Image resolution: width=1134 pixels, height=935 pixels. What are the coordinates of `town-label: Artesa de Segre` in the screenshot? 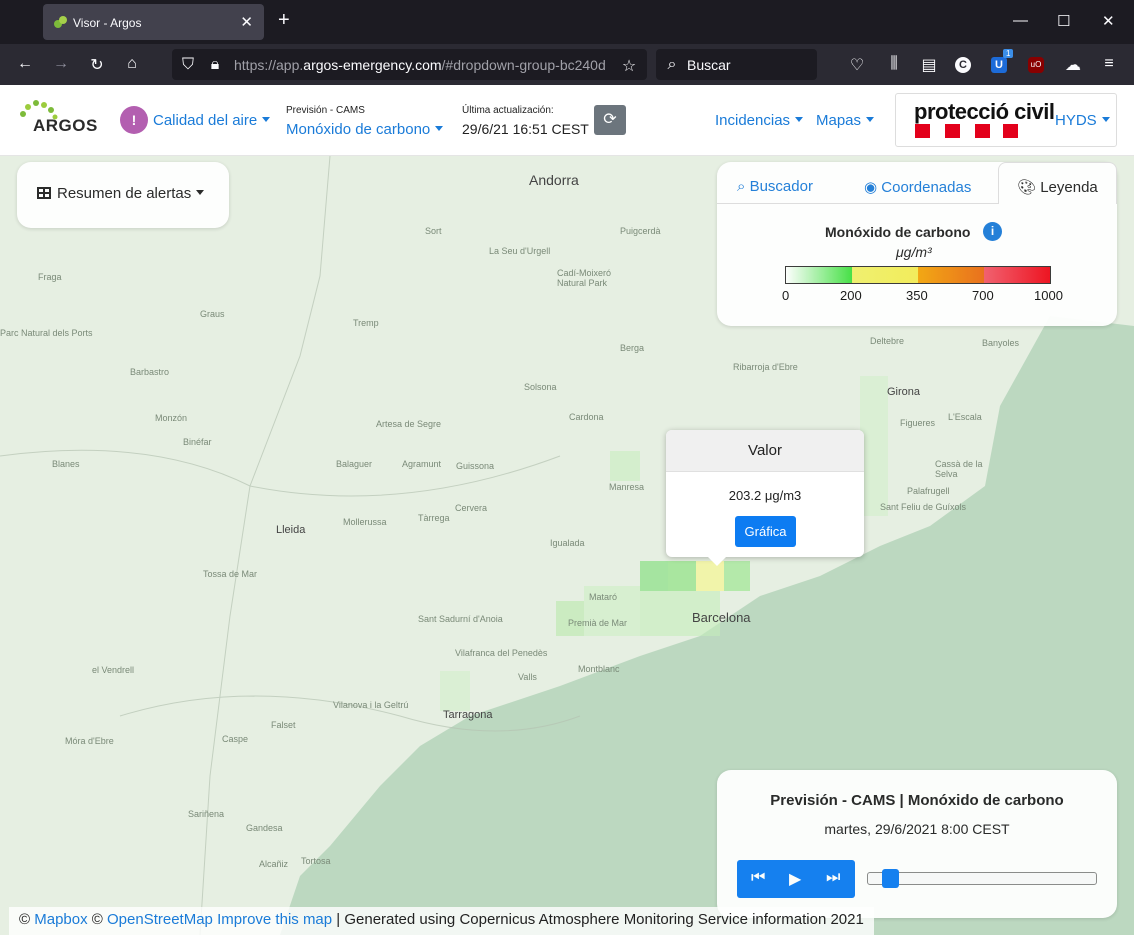 It's located at (409, 424).